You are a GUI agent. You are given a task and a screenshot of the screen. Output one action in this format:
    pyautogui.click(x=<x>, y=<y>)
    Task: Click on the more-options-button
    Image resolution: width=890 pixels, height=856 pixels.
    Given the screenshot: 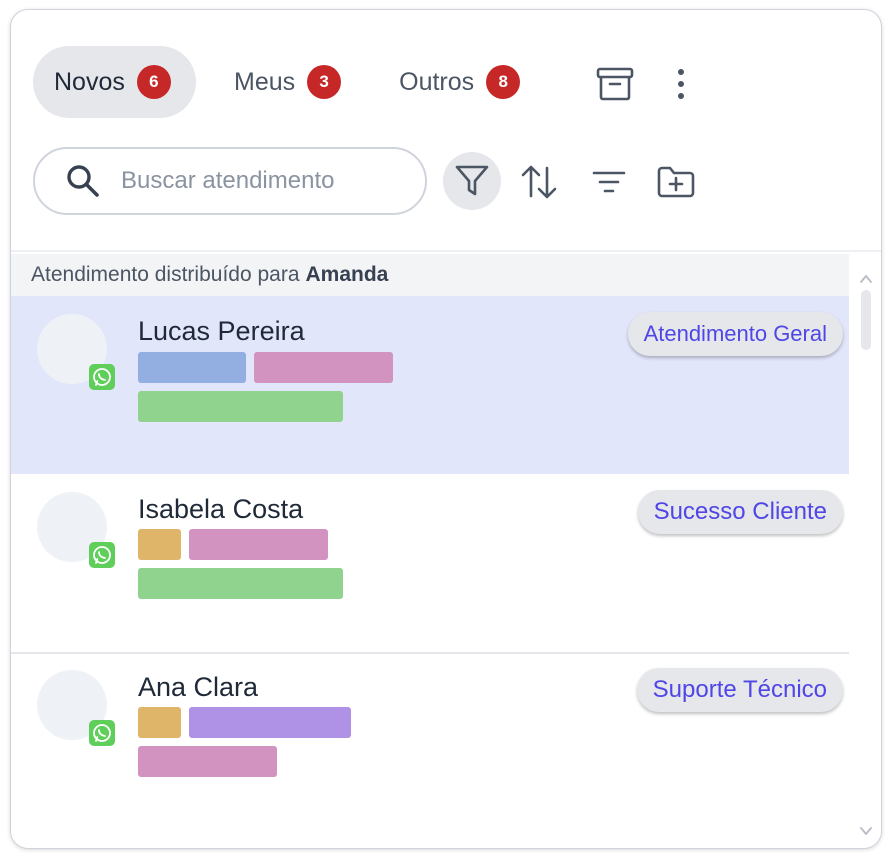 What is the action you would take?
    pyautogui.click(x=681, y=84)
    